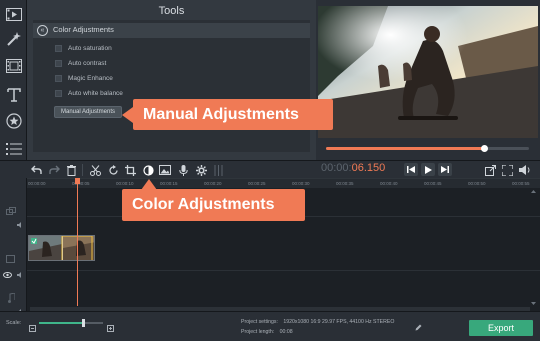 This screenshot has width=540, height=341. What do you see at coordinates (336, 168) in the screenshot?
I see `time-prefix: 00:00:` at bounding box center [336, 168].